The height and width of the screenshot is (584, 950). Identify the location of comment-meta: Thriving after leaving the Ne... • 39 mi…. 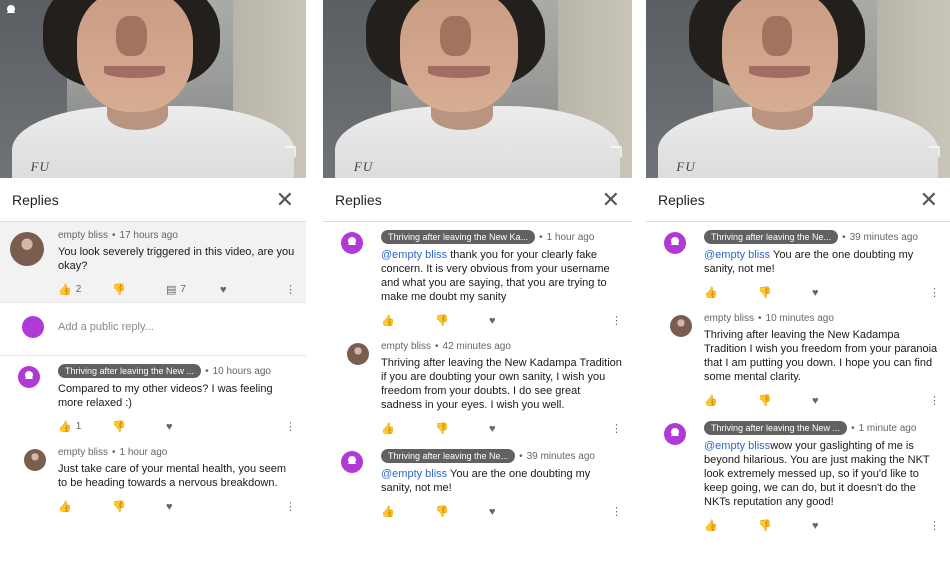
(822, 237).